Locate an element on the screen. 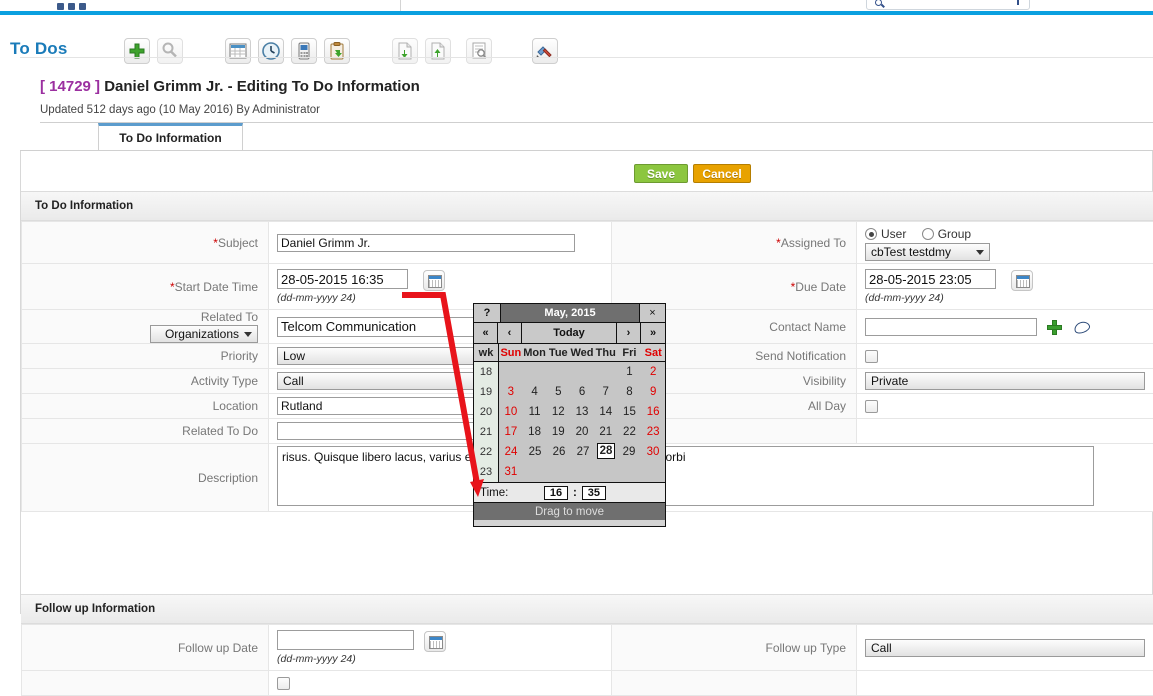 The width and height of the screenshot is (1153, 696). calendar-day-cell: 12 is located at coordinates (558, 412).